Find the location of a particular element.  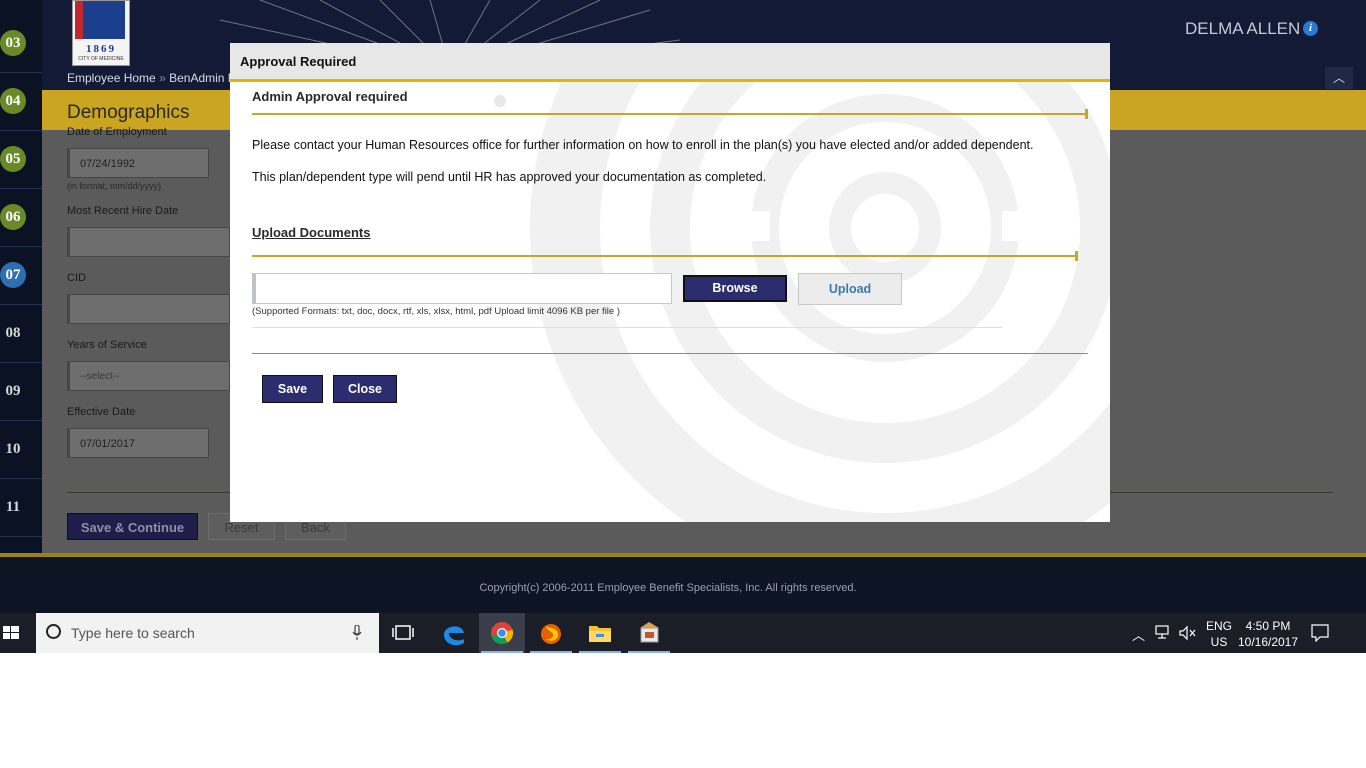

upload-button: Upload is located at coordinates (850, 289).